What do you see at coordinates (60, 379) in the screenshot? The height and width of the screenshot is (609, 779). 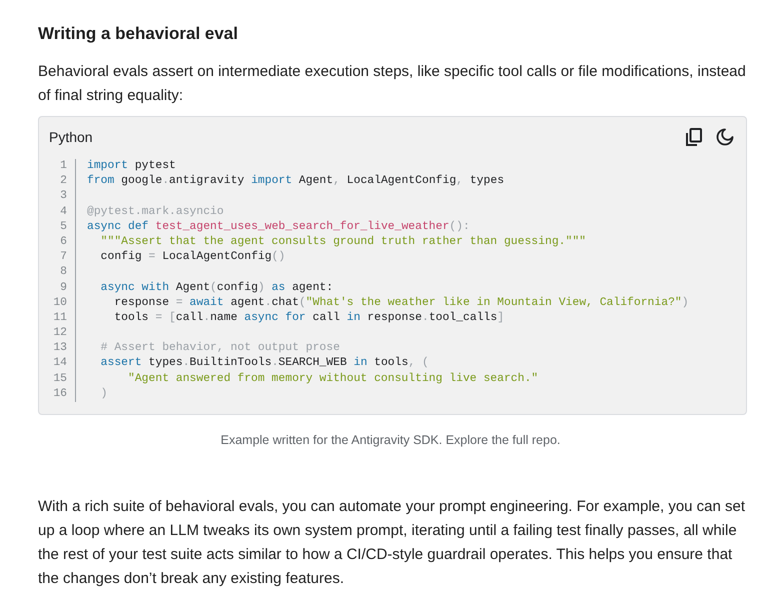 I see `line-number: 15` at bounding box center [60, 379].